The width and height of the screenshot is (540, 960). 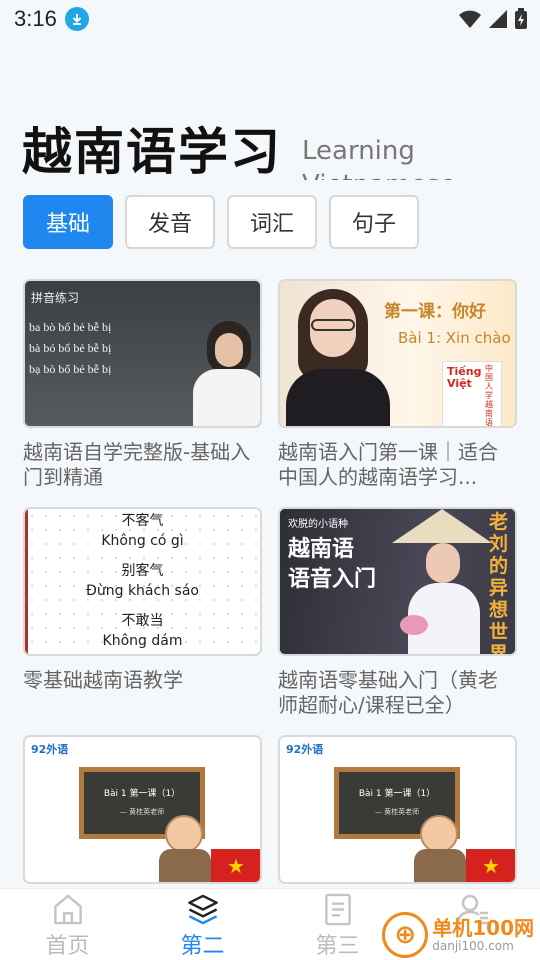 What do you see at coordinates (473, 946) in the screenshot?
I see `watermark-url: danji100.com` at bounding box center [473, 946].